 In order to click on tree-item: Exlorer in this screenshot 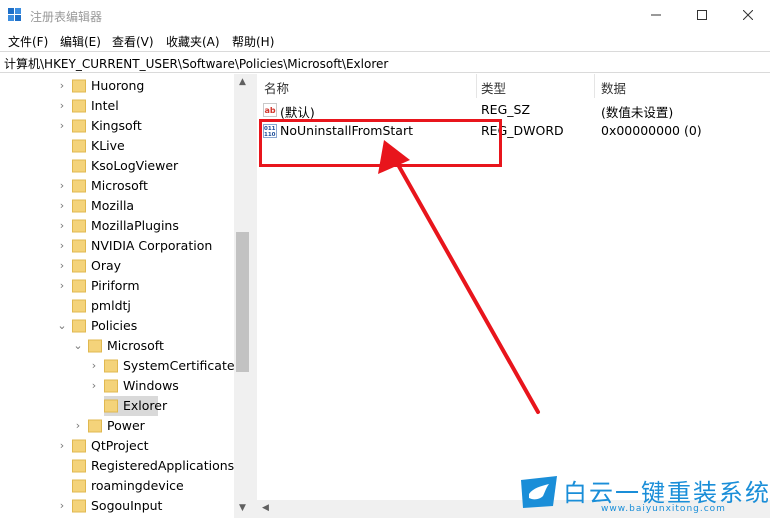, I will do `click(117, 406)`.